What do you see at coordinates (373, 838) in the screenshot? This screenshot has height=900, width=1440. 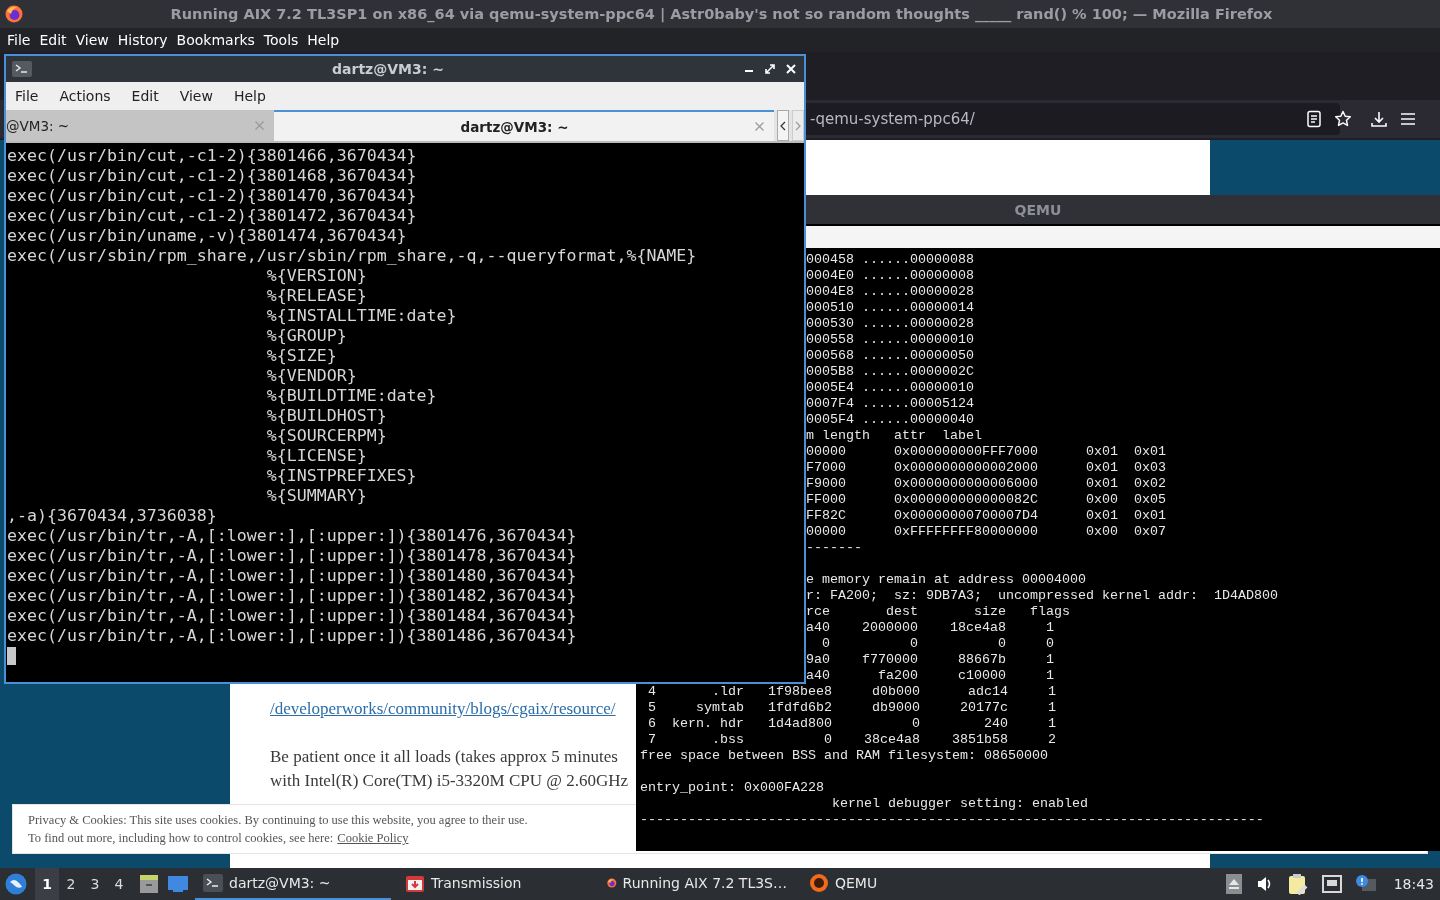 I see `cookie-policy-link: Cookie Policy` at bounding box center [373, 838].